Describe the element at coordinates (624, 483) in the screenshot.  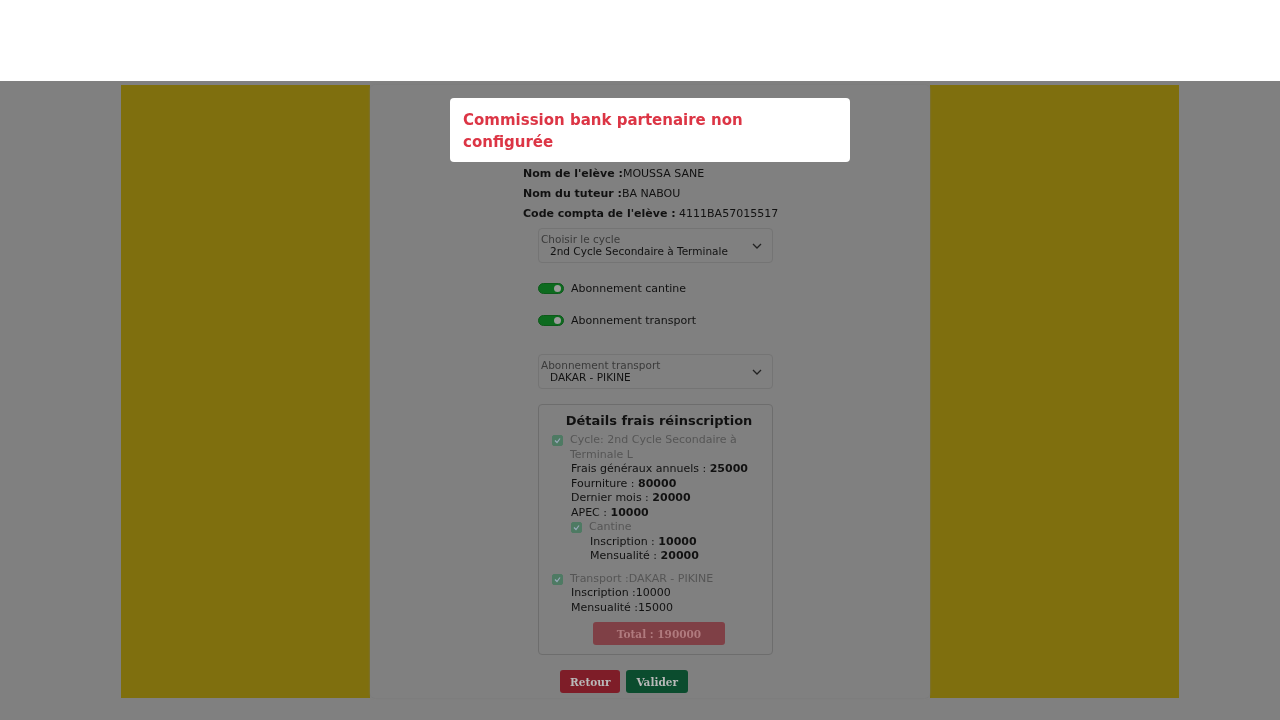
I see `fee-line: Fourniture : 80000` at that location.